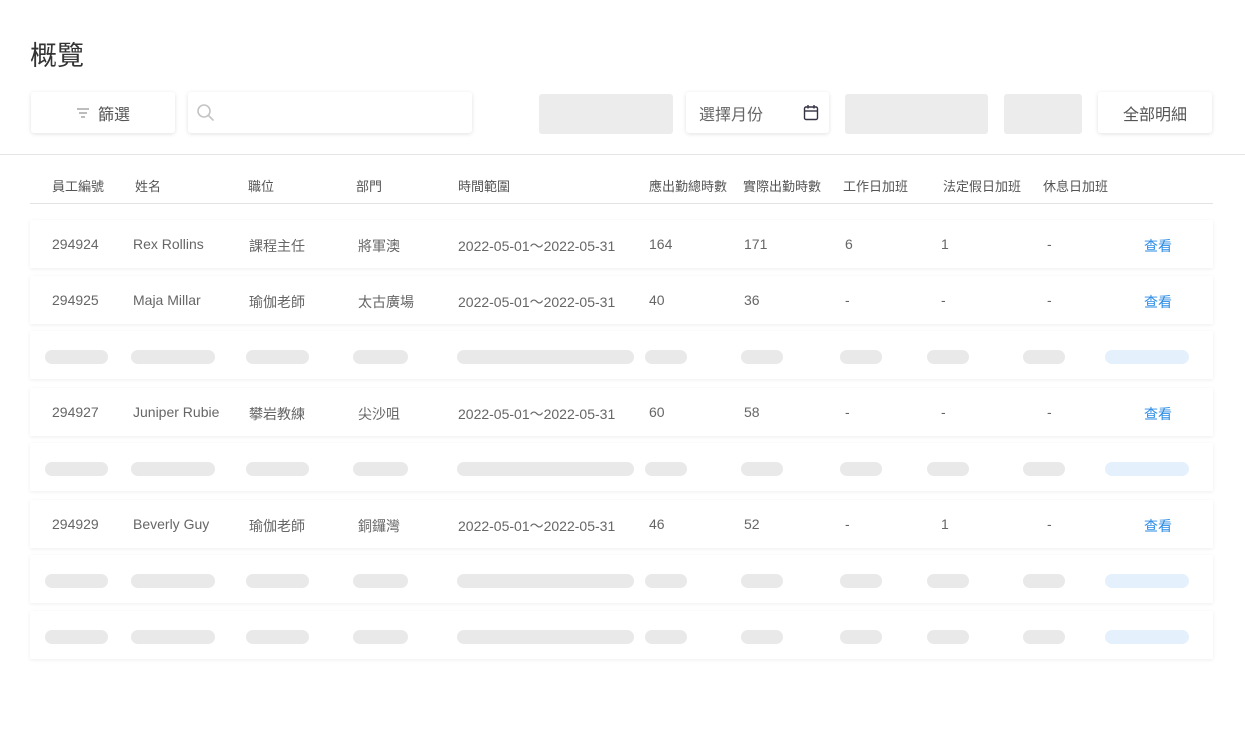 This screenshot has height=742, width=1245. Describe the element at coordinates (168, 244) in the screenshot. I see `cell-name: Rex Rollins` at that location.